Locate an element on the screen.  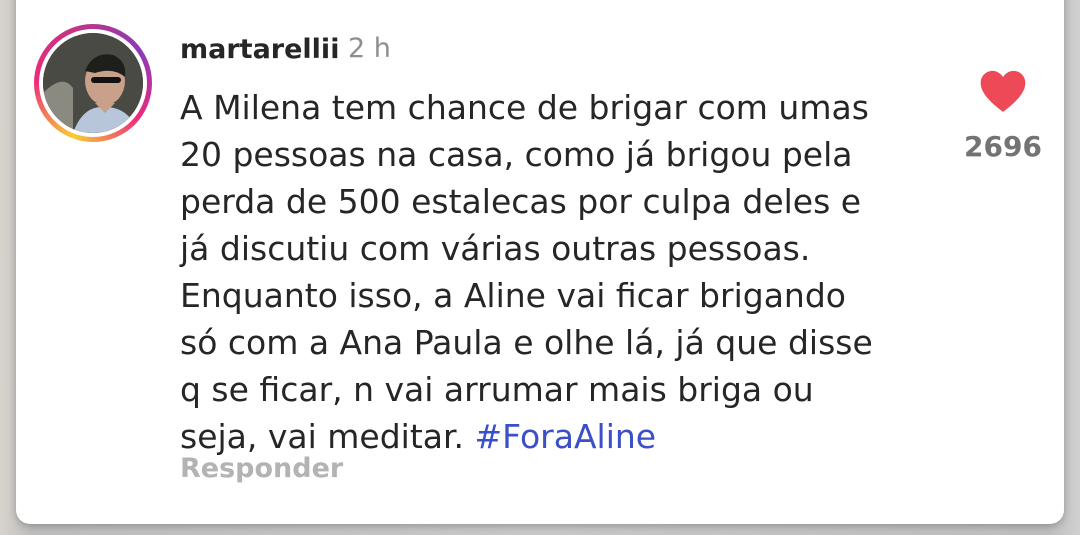
comment-line: q se ficar, n vai arrumar mais briga ou is located at coordinates (497, 389).